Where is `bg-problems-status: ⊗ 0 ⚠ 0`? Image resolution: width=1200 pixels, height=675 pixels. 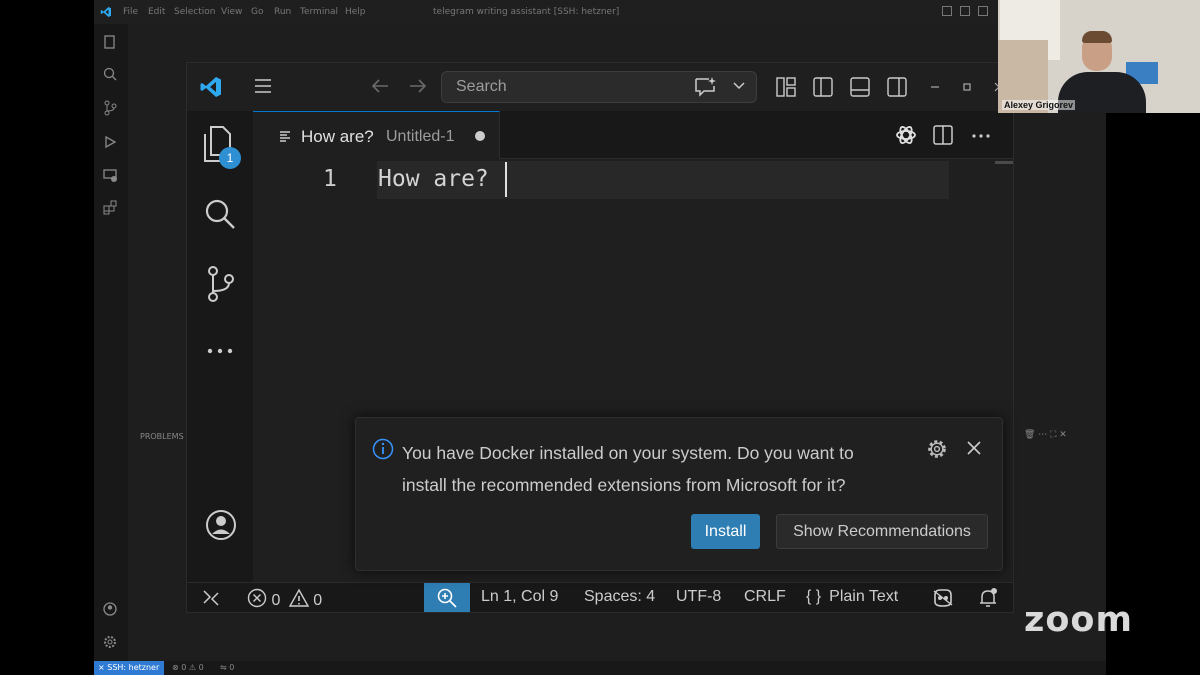
bg-problems-status: ⊗ 0 ⚠ 0 is located at coordinates (188, 667).